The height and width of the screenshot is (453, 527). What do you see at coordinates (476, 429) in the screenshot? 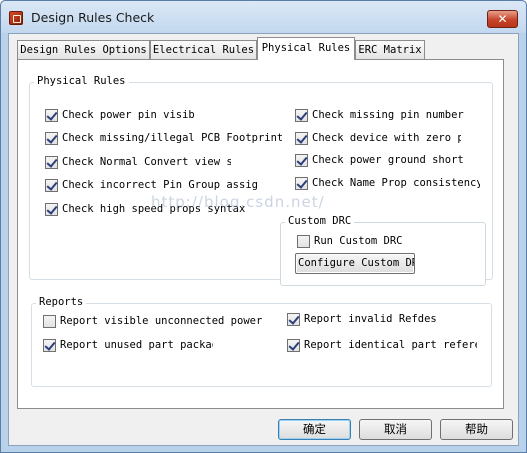
I see `help-button: 帮助` at bounding box center [476, 429].